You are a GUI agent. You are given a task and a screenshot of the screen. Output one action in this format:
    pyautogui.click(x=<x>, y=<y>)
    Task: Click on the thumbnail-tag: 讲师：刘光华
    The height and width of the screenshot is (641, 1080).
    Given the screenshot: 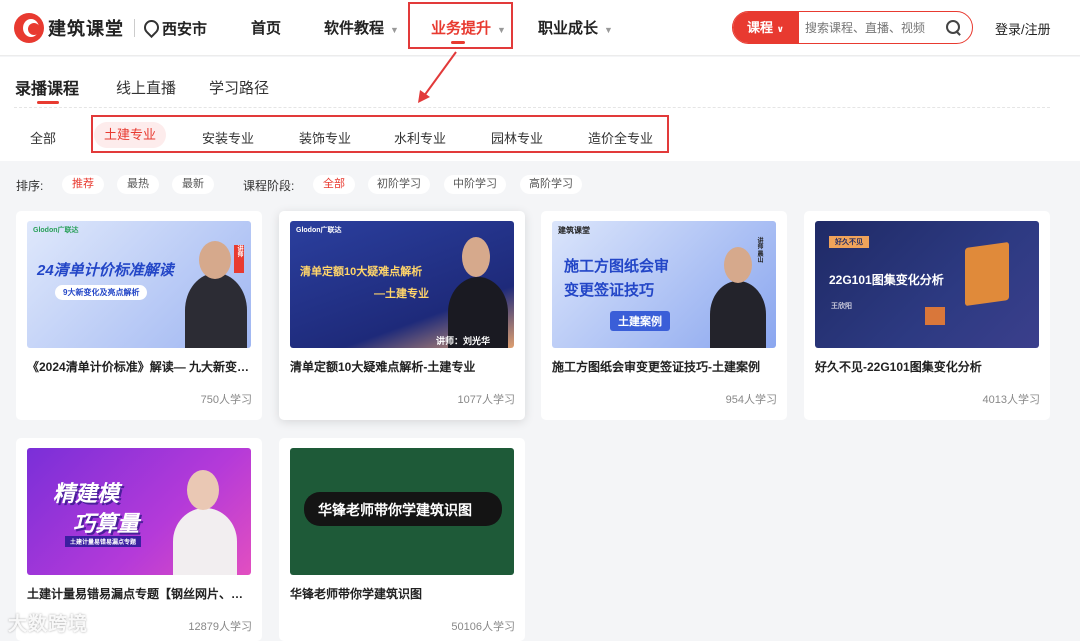 What is the action you would take?
    pyautogui.click(x=463, y=341)
    